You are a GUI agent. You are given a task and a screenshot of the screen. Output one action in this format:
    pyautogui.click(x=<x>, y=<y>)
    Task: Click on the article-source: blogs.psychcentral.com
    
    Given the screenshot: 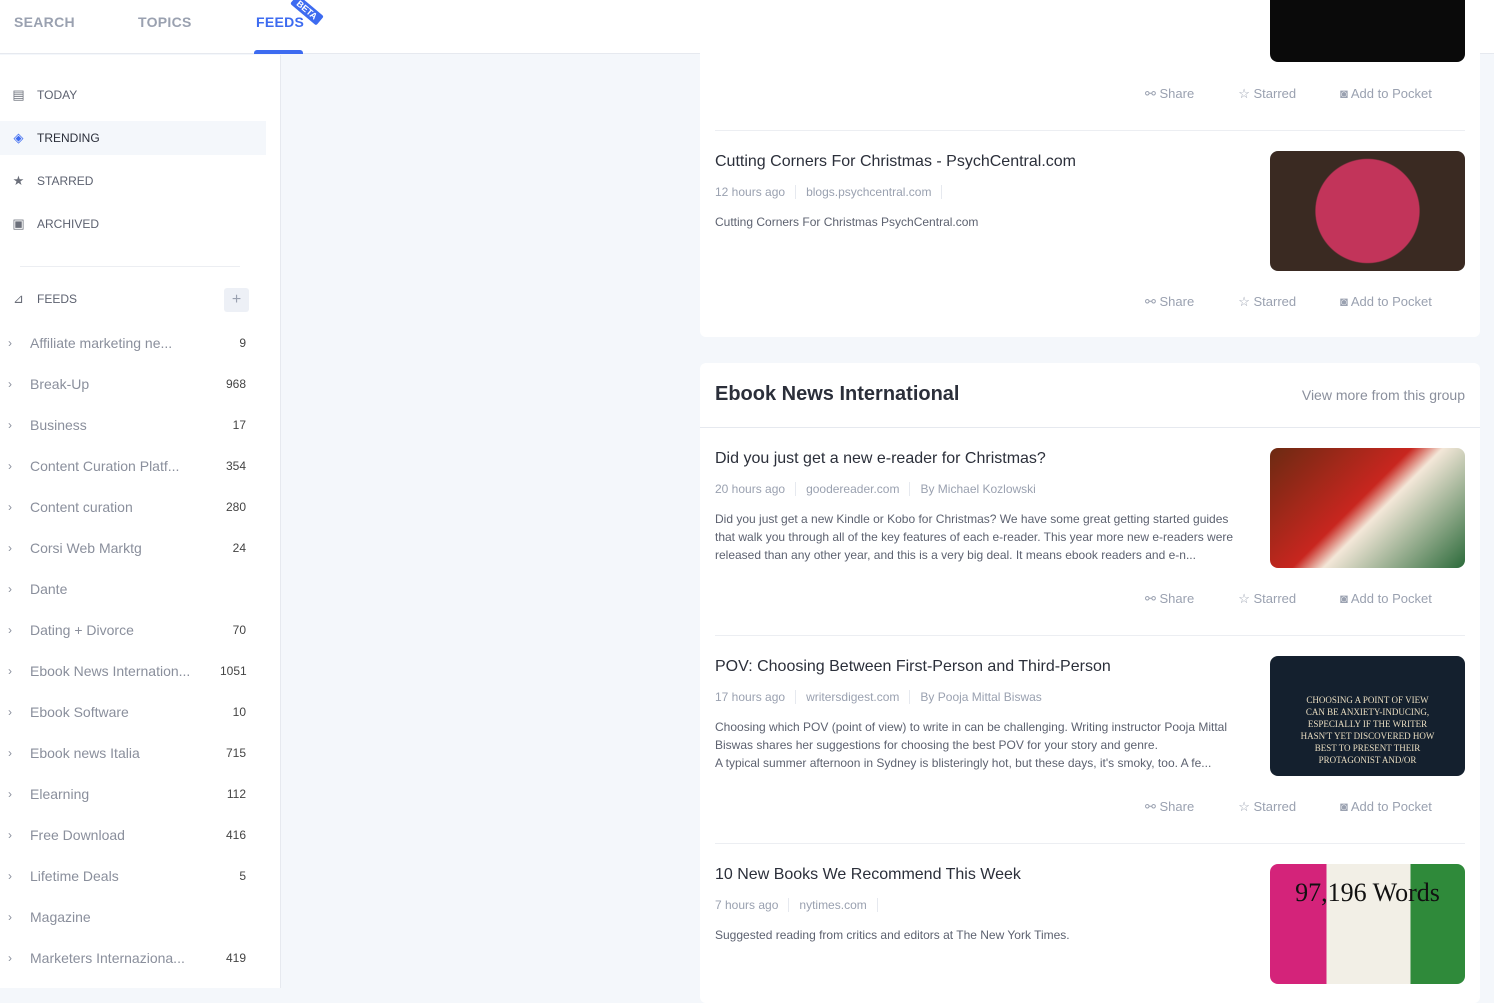 What is the action you would take?
    pyautogui.click(x=869, y=192)
    